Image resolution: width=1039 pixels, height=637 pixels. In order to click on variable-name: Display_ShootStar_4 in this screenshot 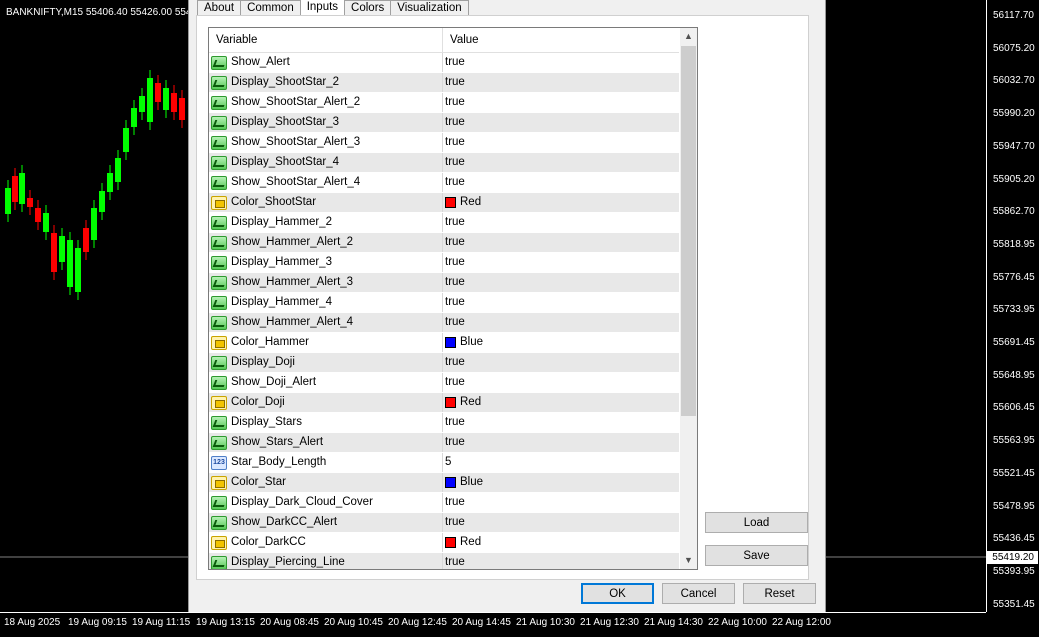, I will do `click(285, 162)`.